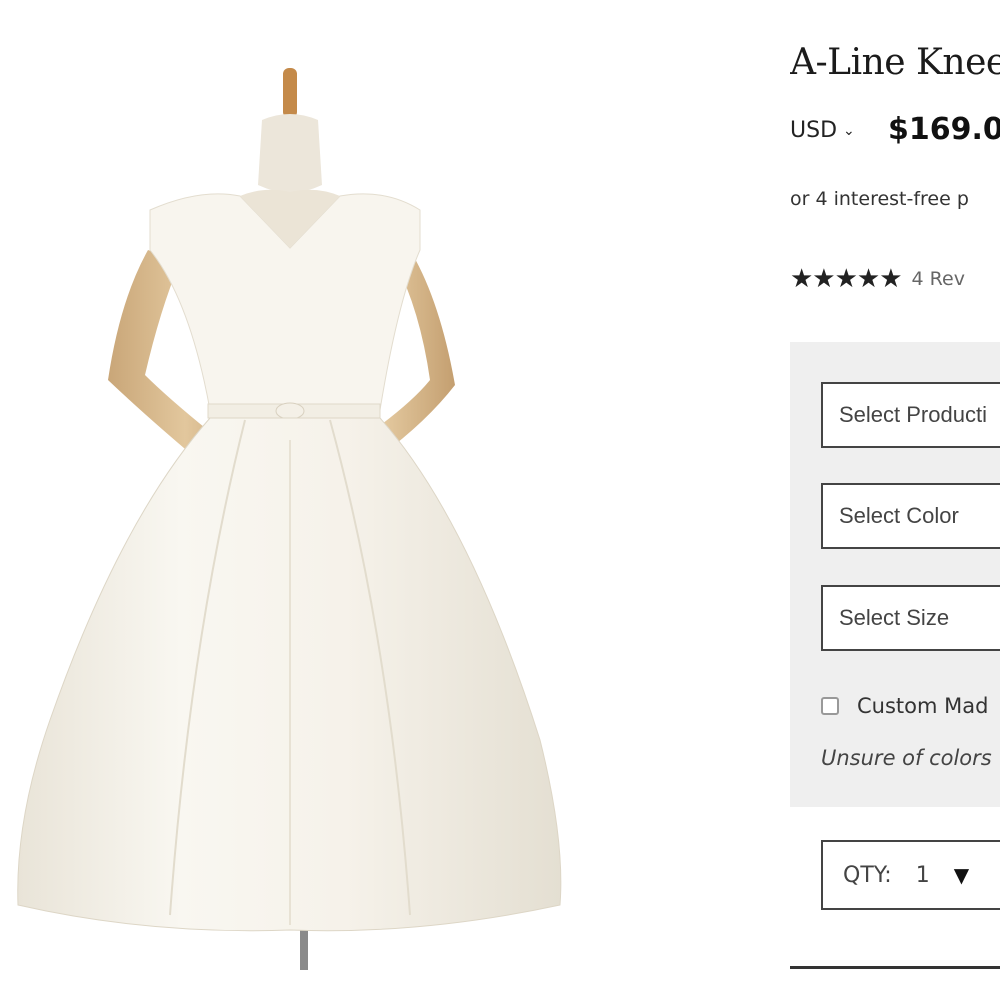 This screenshot has height=998, width=1000. I want to click on custom-made-option: Custom Mad, so click(904, 706).